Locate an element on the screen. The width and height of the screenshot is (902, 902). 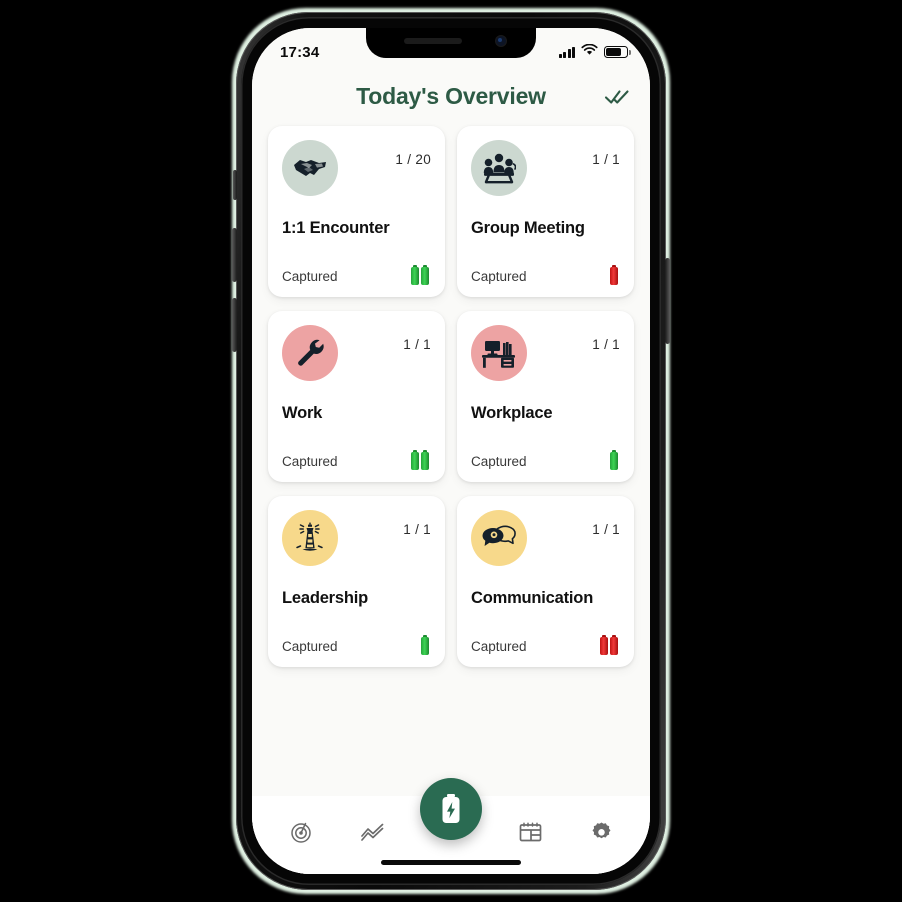
battery-icon is located at coordinates (617, 52).